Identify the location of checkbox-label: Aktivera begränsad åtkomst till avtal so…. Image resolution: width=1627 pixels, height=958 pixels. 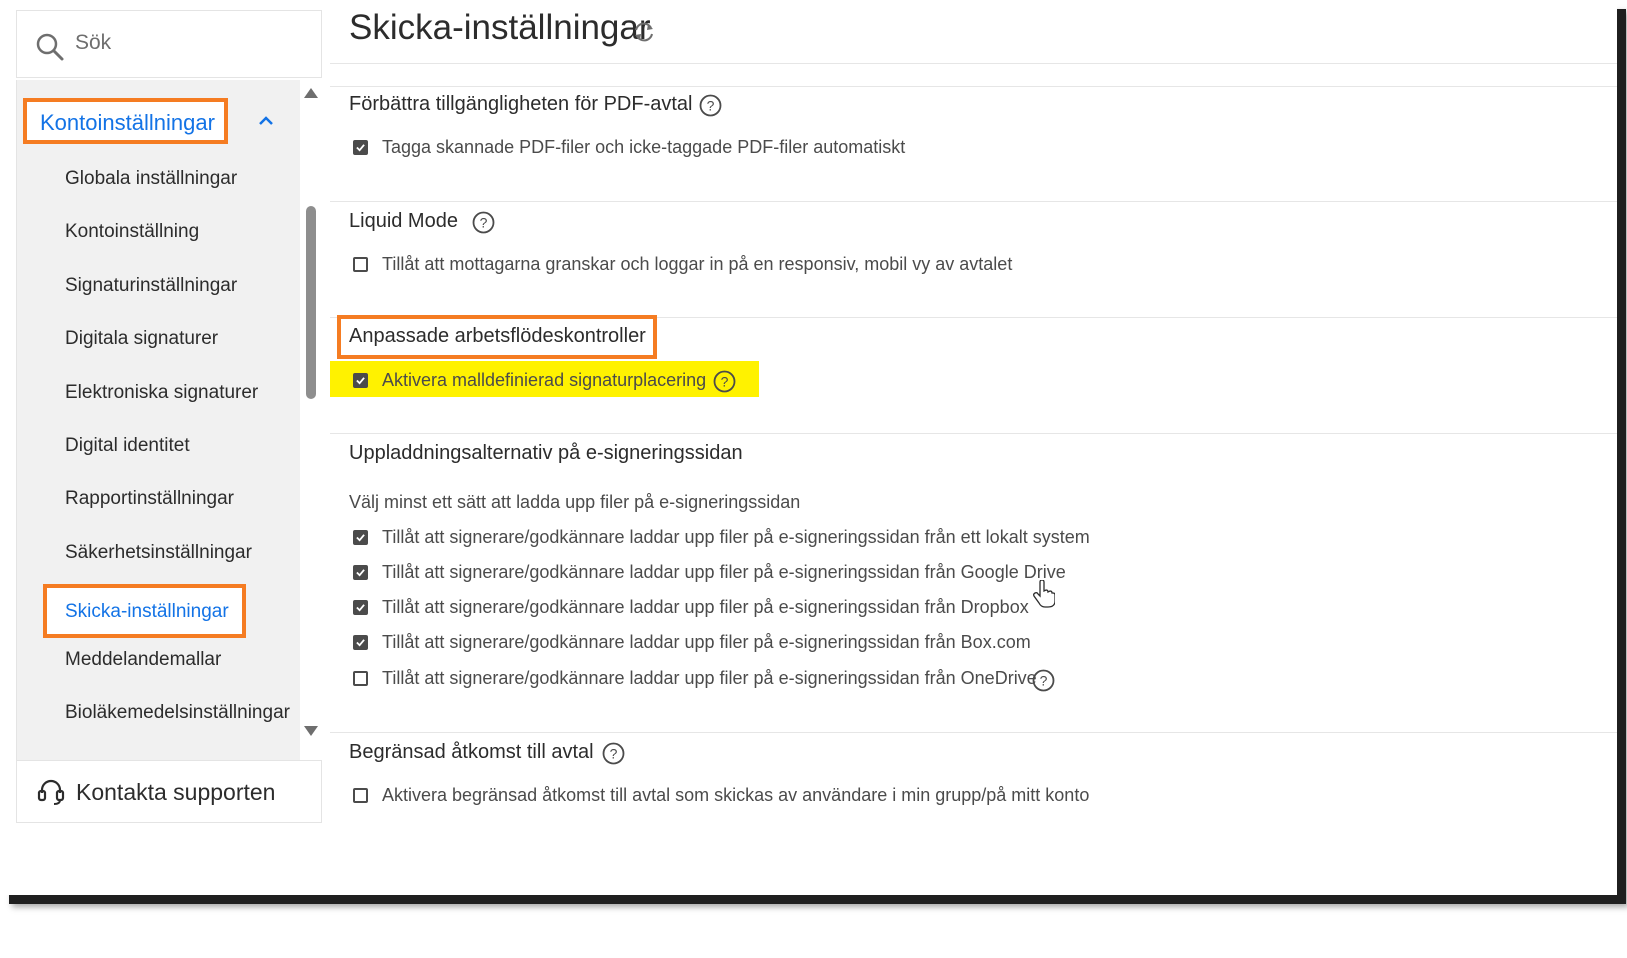
(736, 795).